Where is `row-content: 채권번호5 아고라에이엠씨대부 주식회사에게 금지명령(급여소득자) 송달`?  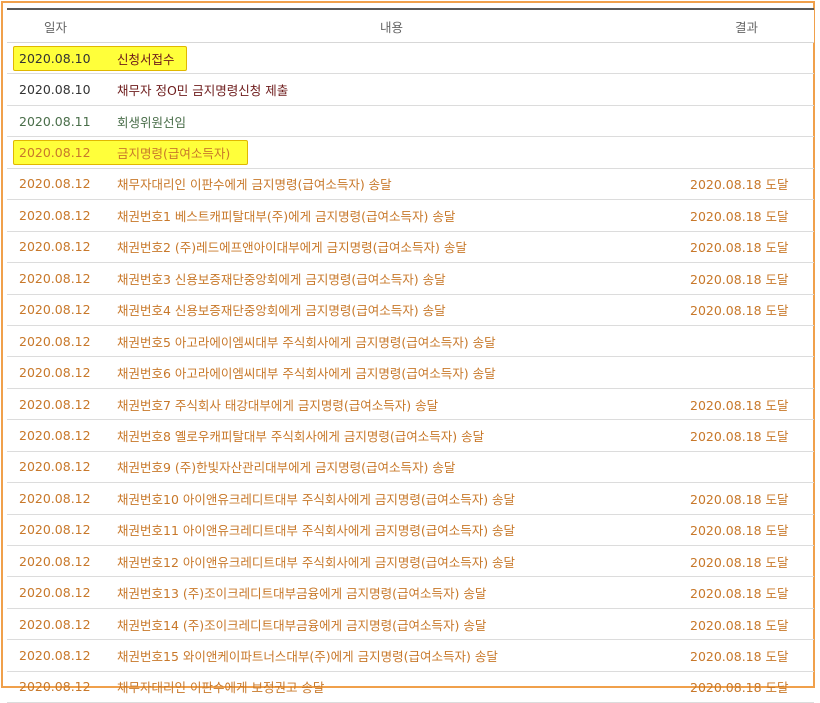
row-content: 채권번호5 아고라에이엠씨대부 주식회사에게 금지명령(급여소득자) 송달 is located at coordinates (306, 342).